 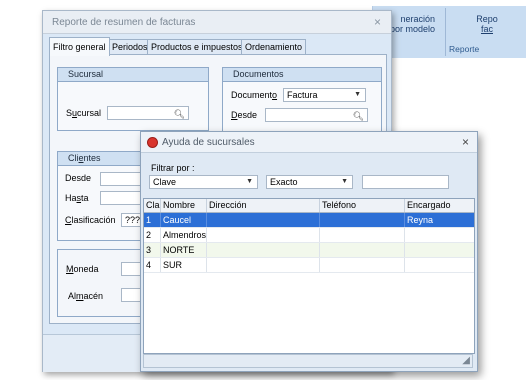 I want to click on dialog-titlebar: Ayuda de sucursales ×, so click(x=309, y=142).